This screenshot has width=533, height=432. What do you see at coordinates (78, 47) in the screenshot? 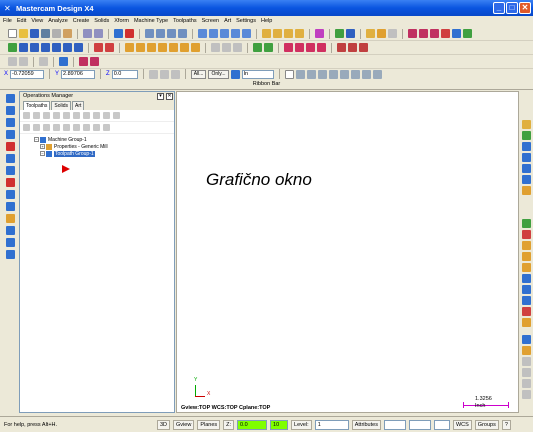
I see `offset-icon` at bounding box center [78, 47].